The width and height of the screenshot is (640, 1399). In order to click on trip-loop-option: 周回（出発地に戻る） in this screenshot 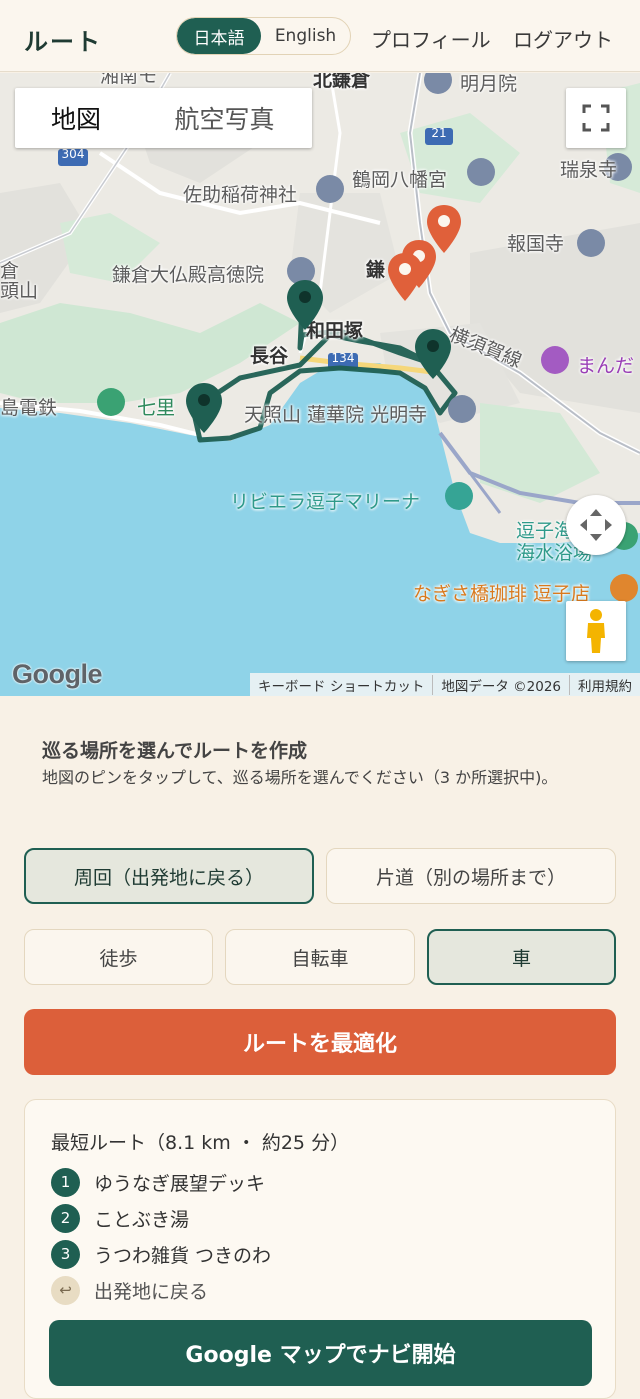, I will do `click(169, 876)`.